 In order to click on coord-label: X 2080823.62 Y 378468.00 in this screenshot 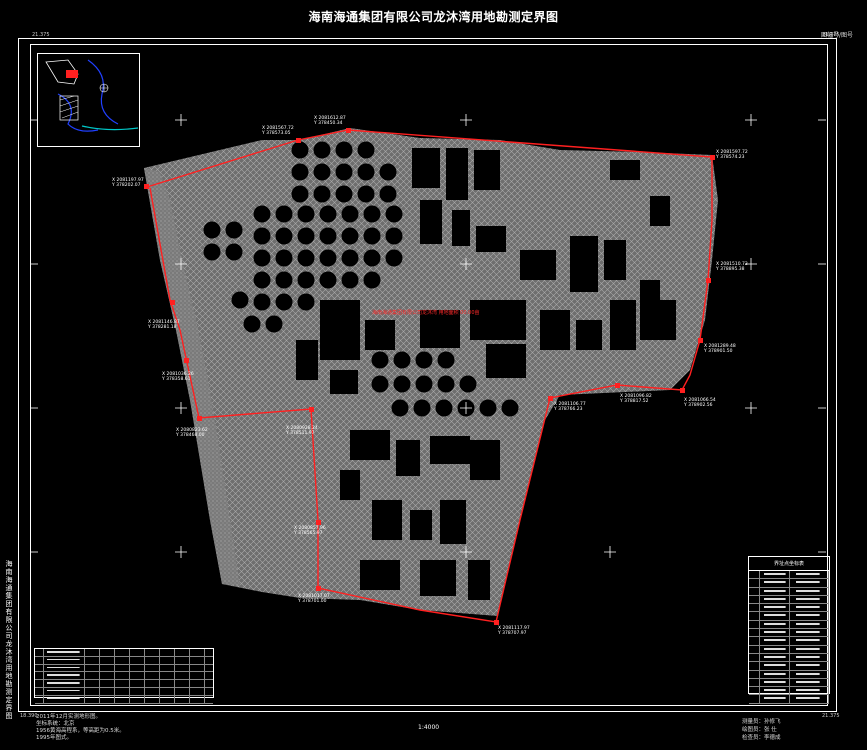, I will do `click(192, 433)`.